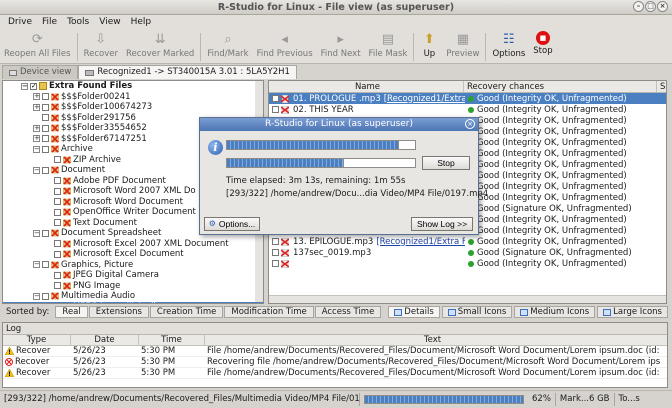 The width and height of the screenshot is (672, 408). Describe the element at coordinates (442, 224) in the screenshot. I see `show-log-button: Show Log >>` at that location.